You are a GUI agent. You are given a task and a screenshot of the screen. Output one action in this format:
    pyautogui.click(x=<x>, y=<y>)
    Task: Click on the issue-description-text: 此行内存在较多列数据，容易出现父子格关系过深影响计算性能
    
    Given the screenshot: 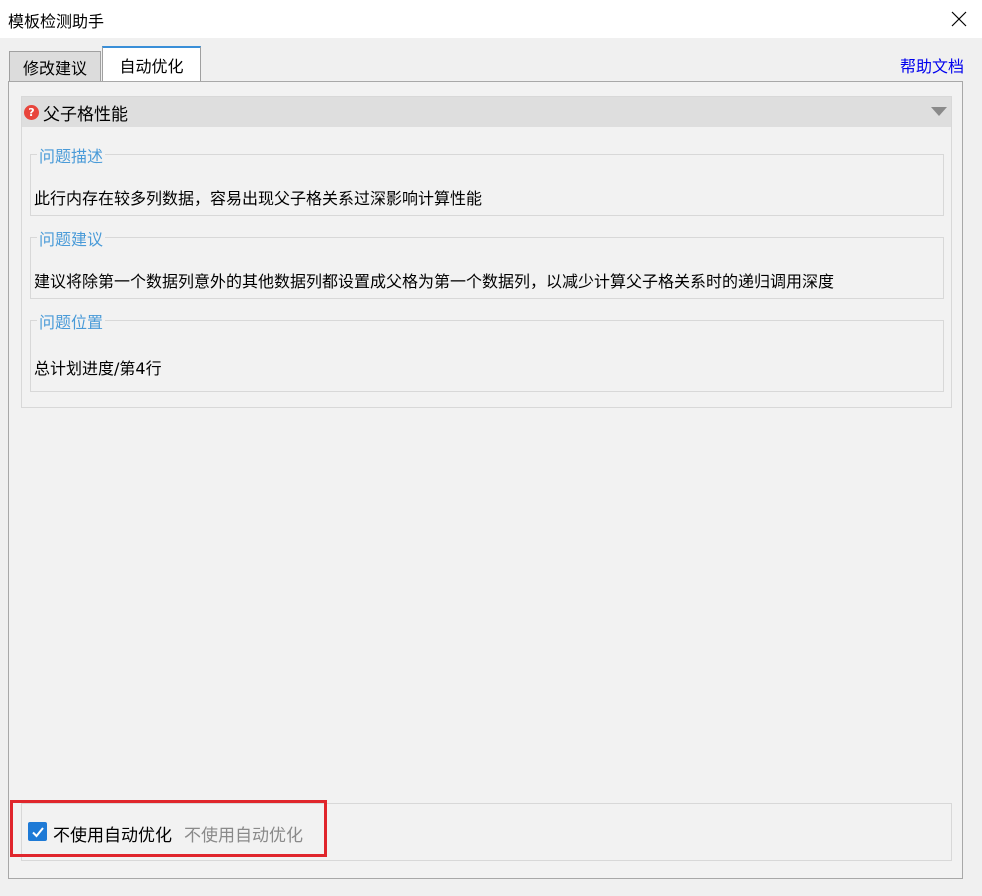 What is the action you would take?
    pyautogui.click(x=258, y=198)
    